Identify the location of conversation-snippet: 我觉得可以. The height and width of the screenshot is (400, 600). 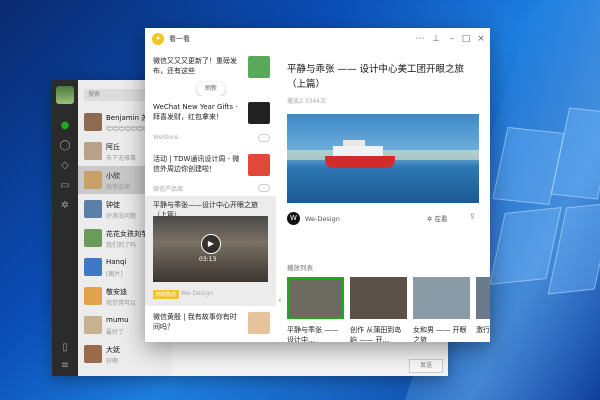
(121, 303).